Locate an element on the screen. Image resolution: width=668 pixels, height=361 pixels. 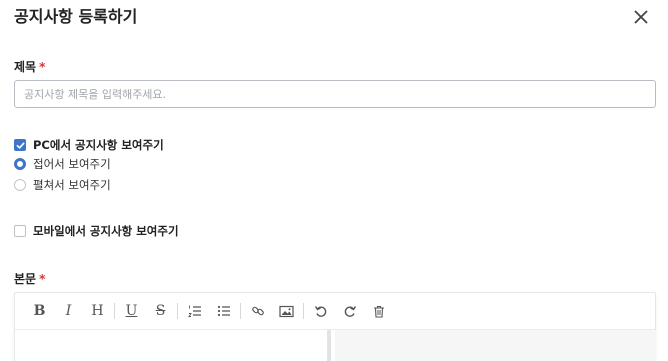
delete-button is located at coordinates (378, 311).